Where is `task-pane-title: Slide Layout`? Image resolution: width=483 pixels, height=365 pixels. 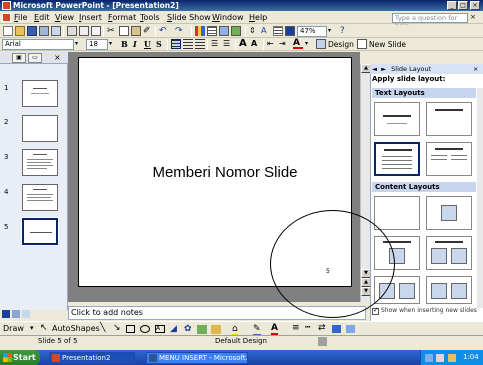
task-pane-title: Slide Layout is located at coordinates (411, 69).